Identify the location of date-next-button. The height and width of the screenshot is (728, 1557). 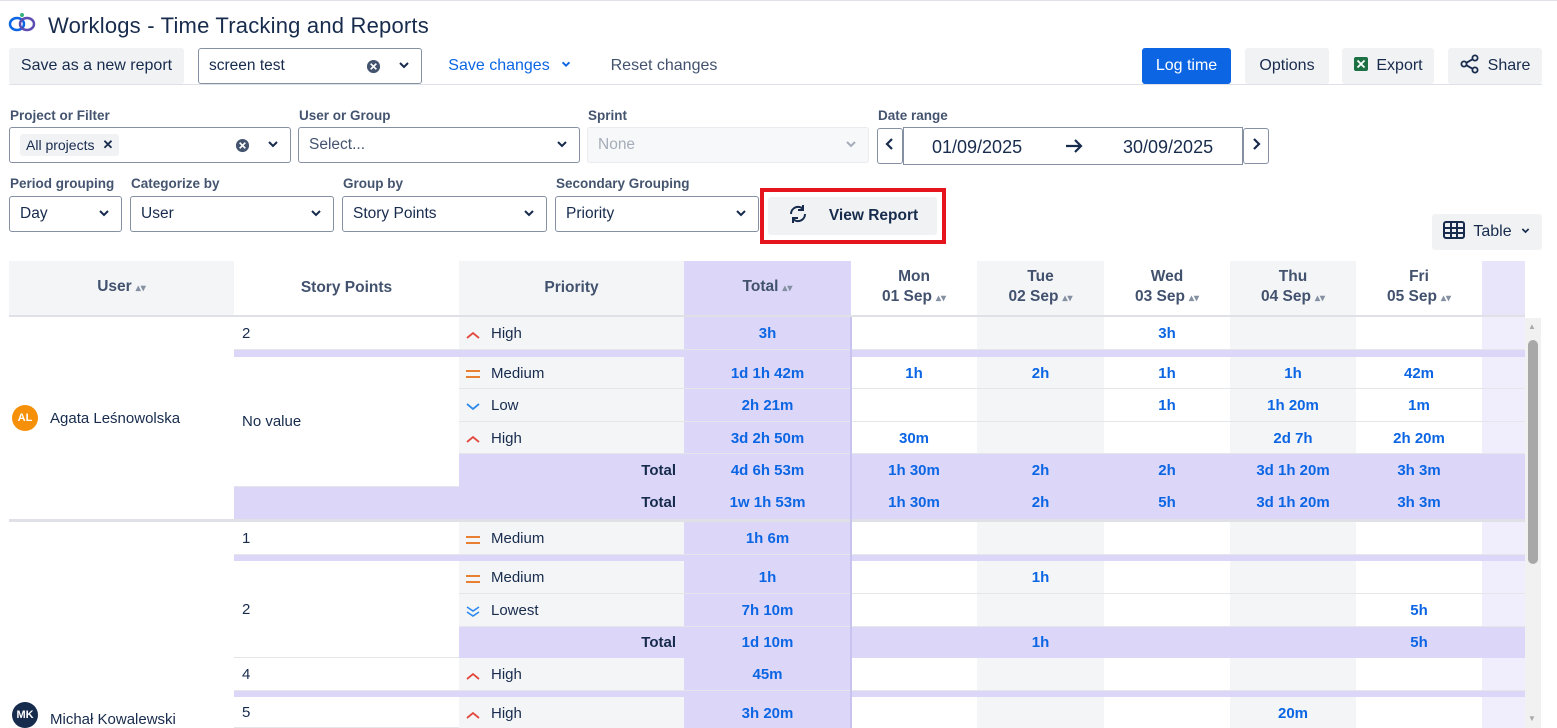
(1256, 146).